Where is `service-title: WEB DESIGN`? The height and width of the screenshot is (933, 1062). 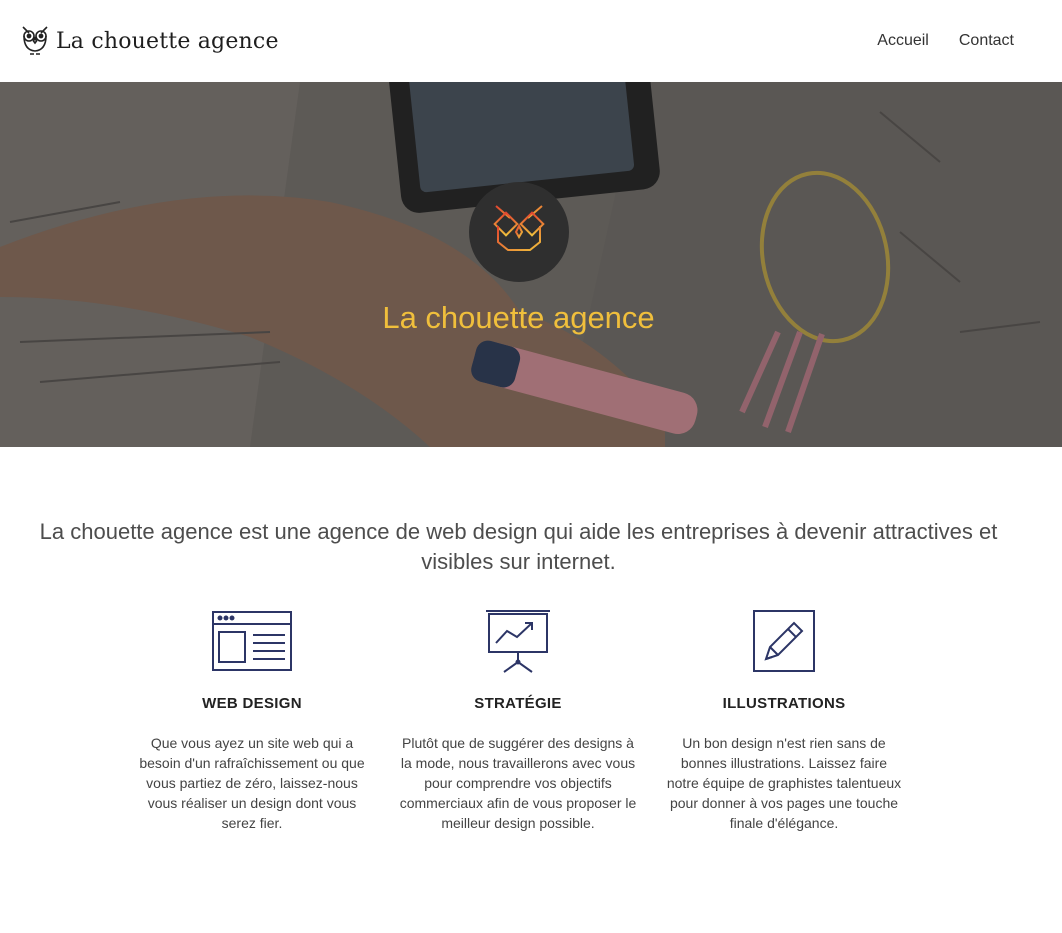
service-title: WEB DESIGN is located at coordinates (252, 703).